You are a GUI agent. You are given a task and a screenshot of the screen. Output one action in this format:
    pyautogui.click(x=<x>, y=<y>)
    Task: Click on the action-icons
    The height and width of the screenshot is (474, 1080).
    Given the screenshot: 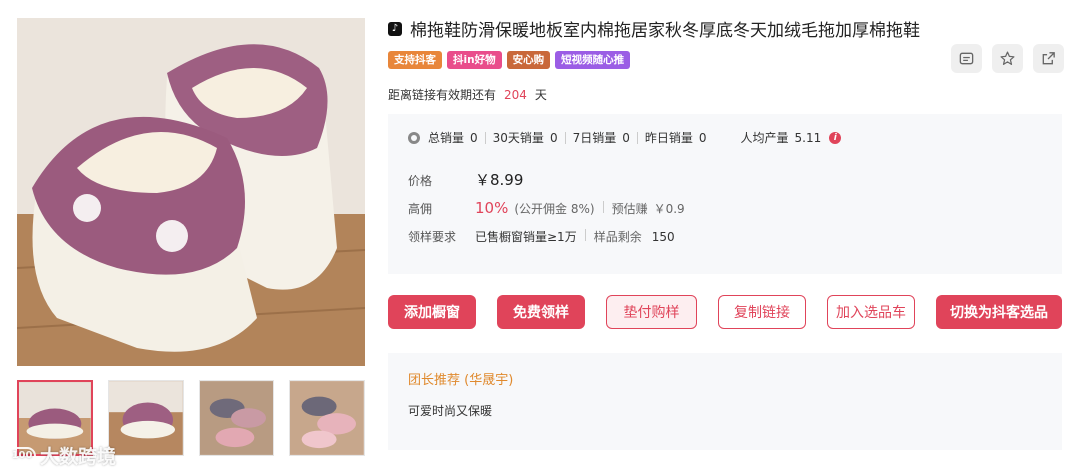 What is the action you would take?
    pyautogui.click(x=1007, y=58)
    